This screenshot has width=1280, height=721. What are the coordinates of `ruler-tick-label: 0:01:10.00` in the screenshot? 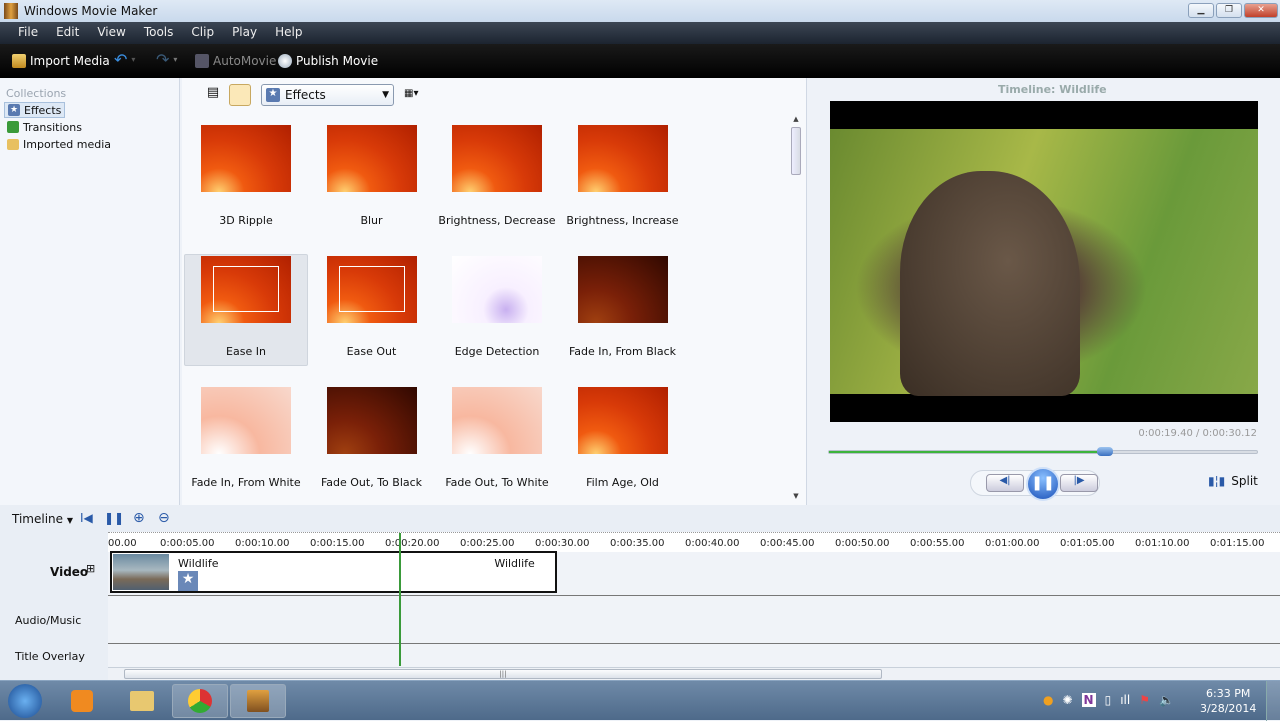 It's located at (1162, 543).